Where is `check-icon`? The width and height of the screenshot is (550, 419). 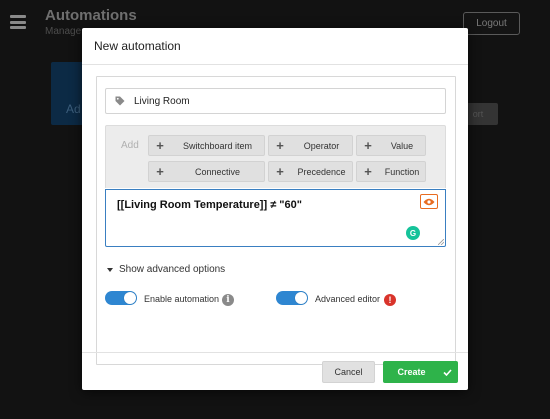 check-icon is located at coordinates (447, 372).